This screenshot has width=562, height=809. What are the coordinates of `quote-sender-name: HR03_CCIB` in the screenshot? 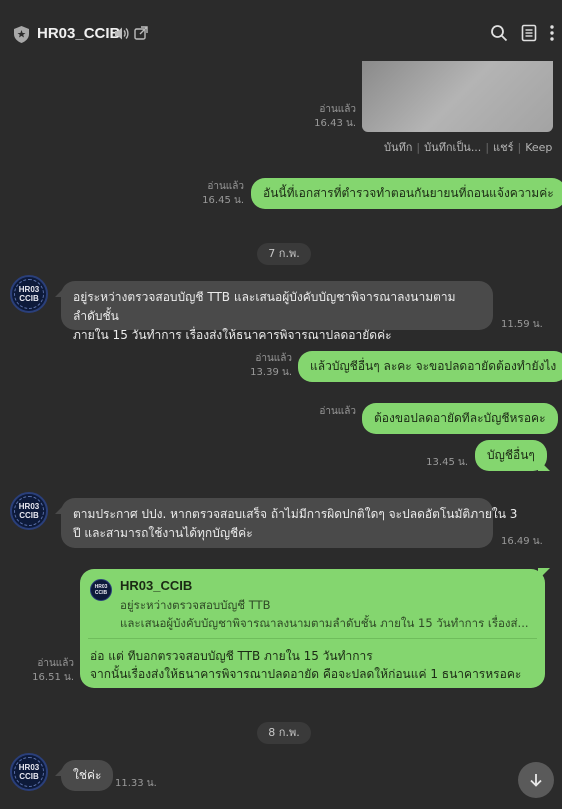 It's located at (156, 585).